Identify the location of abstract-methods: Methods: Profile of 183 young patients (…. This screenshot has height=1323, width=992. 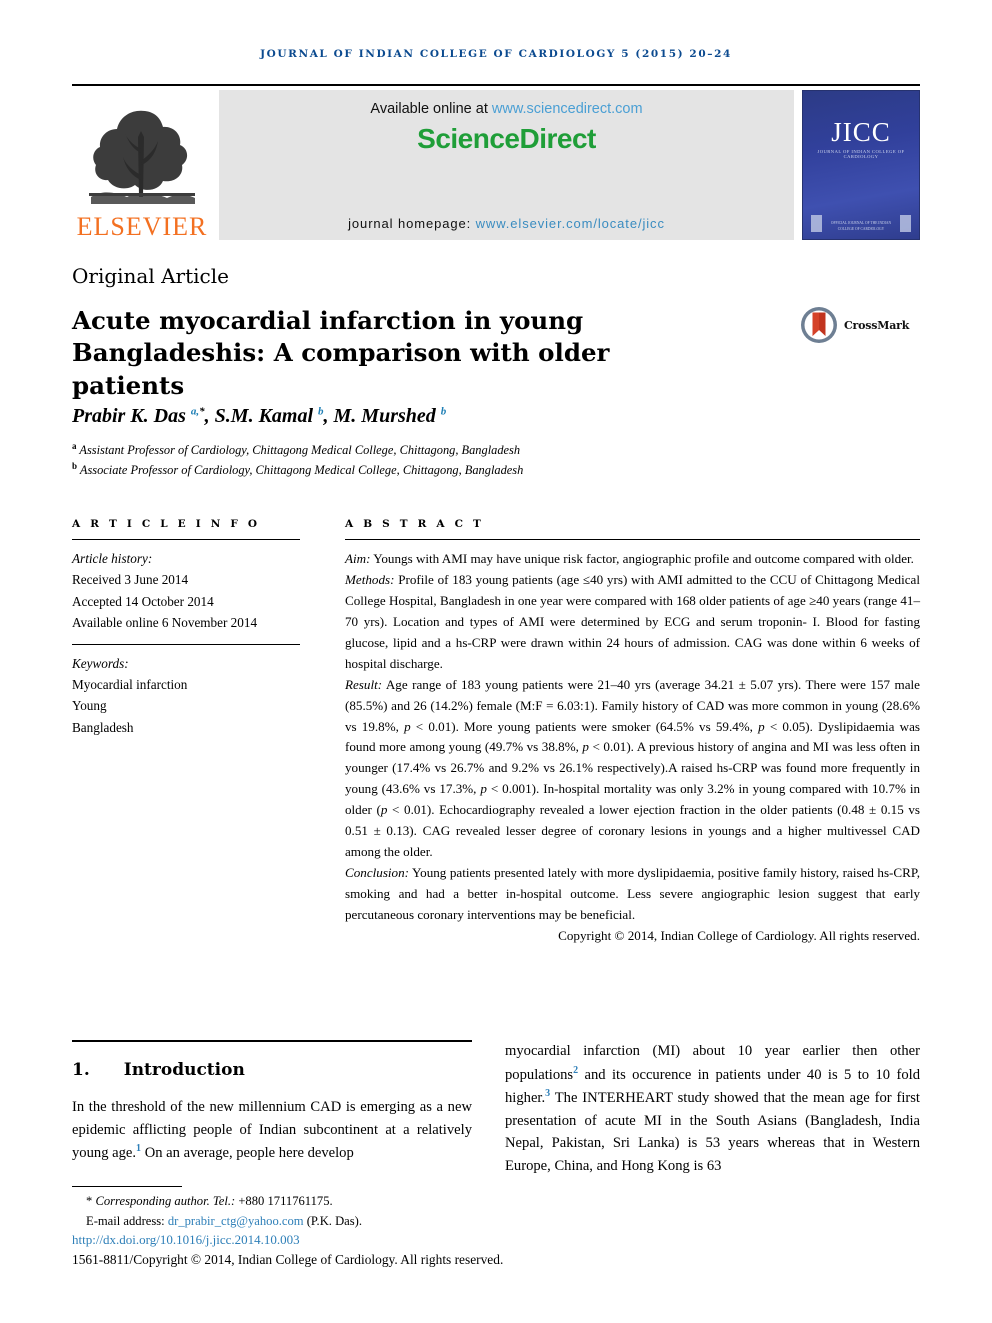
(632, 622).